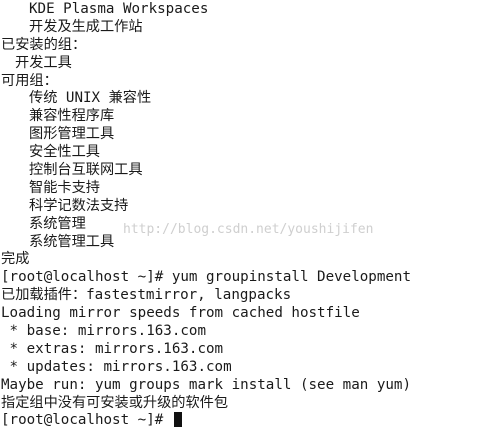 This screenshot has width=477, height=438. I want to click on terminal-line: * extras: mirrors.163.com, so click(112, 348).